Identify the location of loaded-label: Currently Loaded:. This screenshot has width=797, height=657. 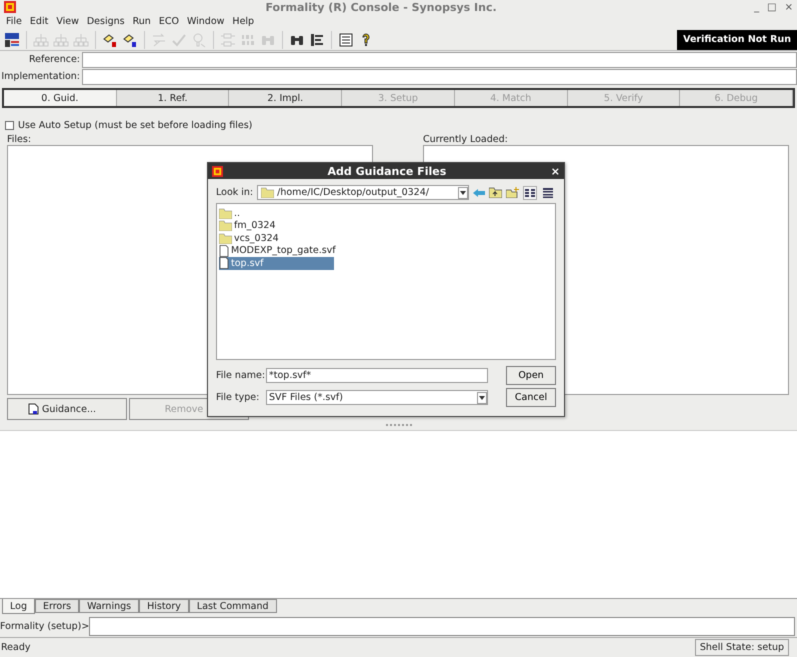
(466, 139).